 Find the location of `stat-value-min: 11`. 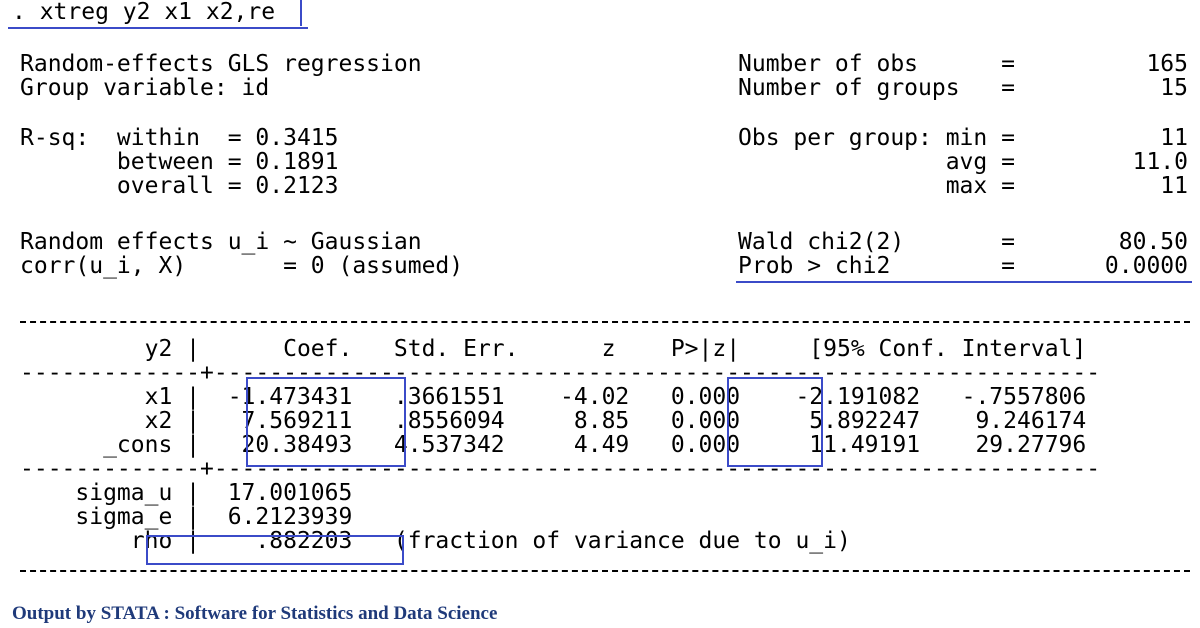

stat-value-min: 11 is located at coordinates (1174, 138).